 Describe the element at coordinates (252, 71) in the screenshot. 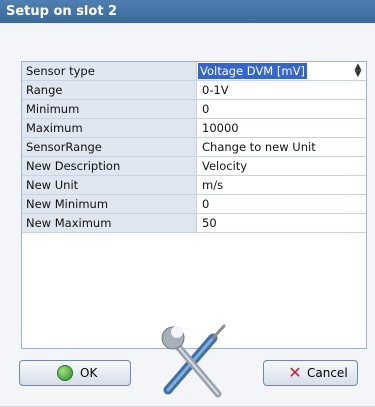

I see `property-value: Voltage DVM [mV]` at that location.